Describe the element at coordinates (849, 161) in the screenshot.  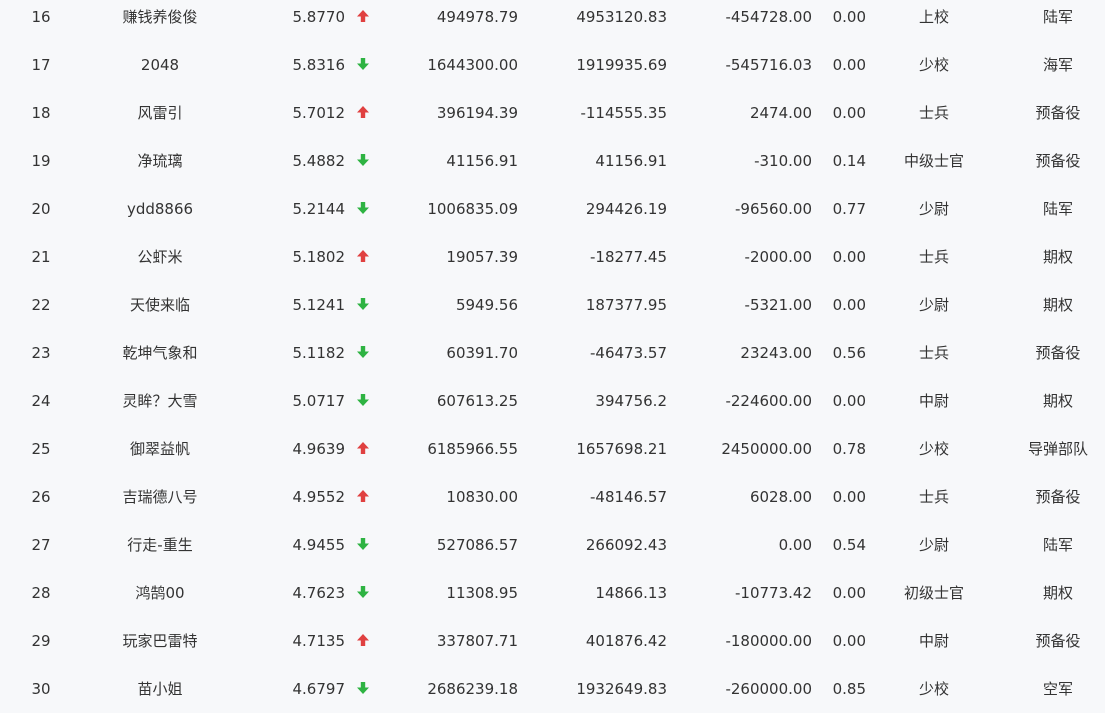
I see `ratio-value: 0.14` at that location.